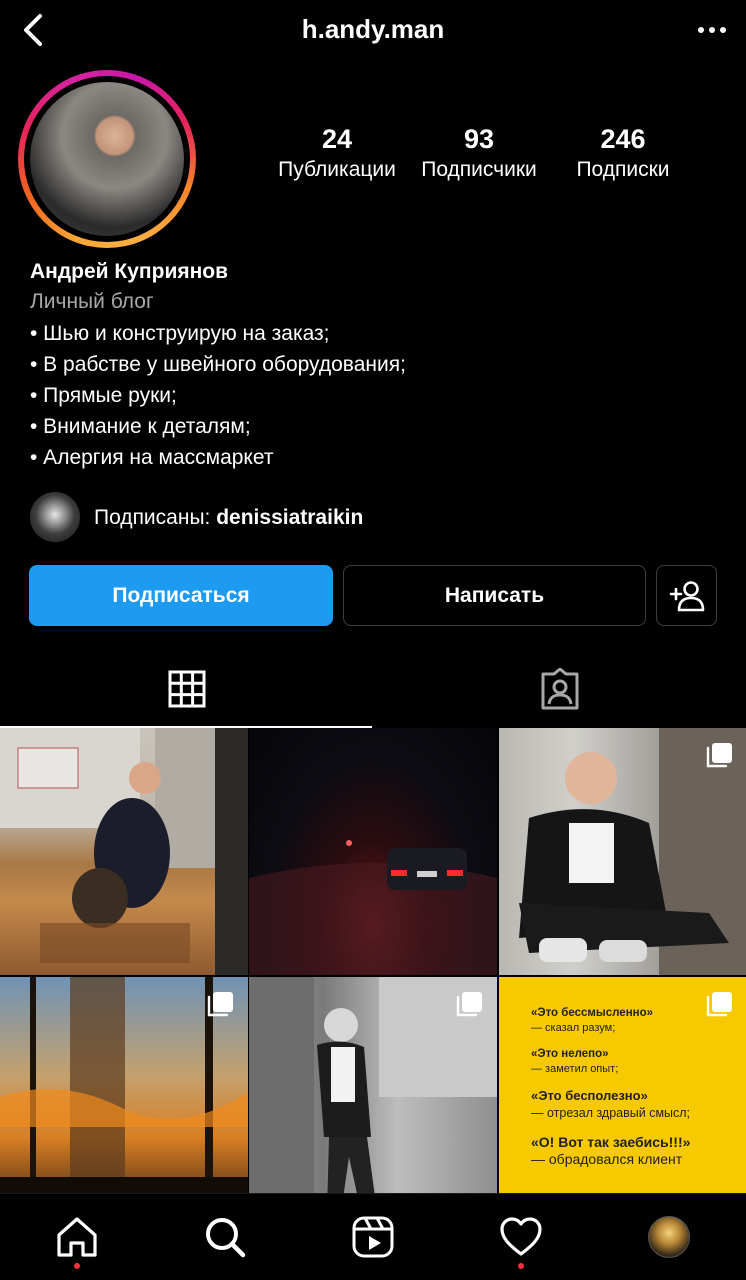 The height and width of the screenshot is (1280, 746). I want to click on nav-reels, so click(373, 1237).